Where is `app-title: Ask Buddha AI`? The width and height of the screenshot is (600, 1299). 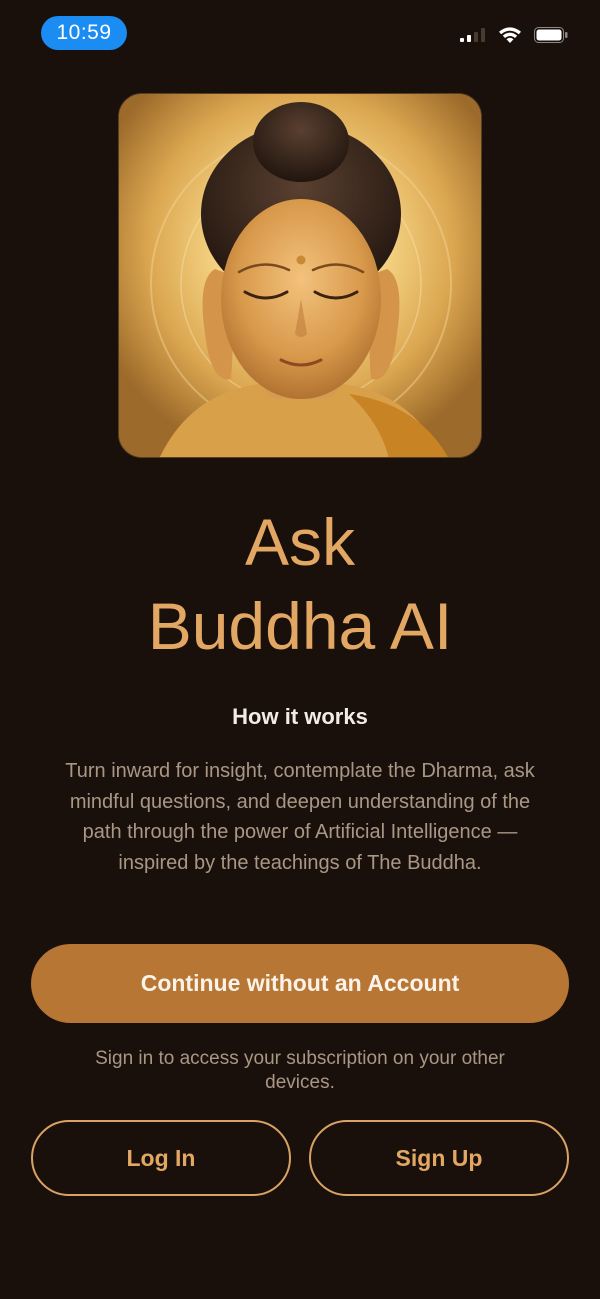
app-title: Ask Buddha AI is located at coordinates (300, 584).